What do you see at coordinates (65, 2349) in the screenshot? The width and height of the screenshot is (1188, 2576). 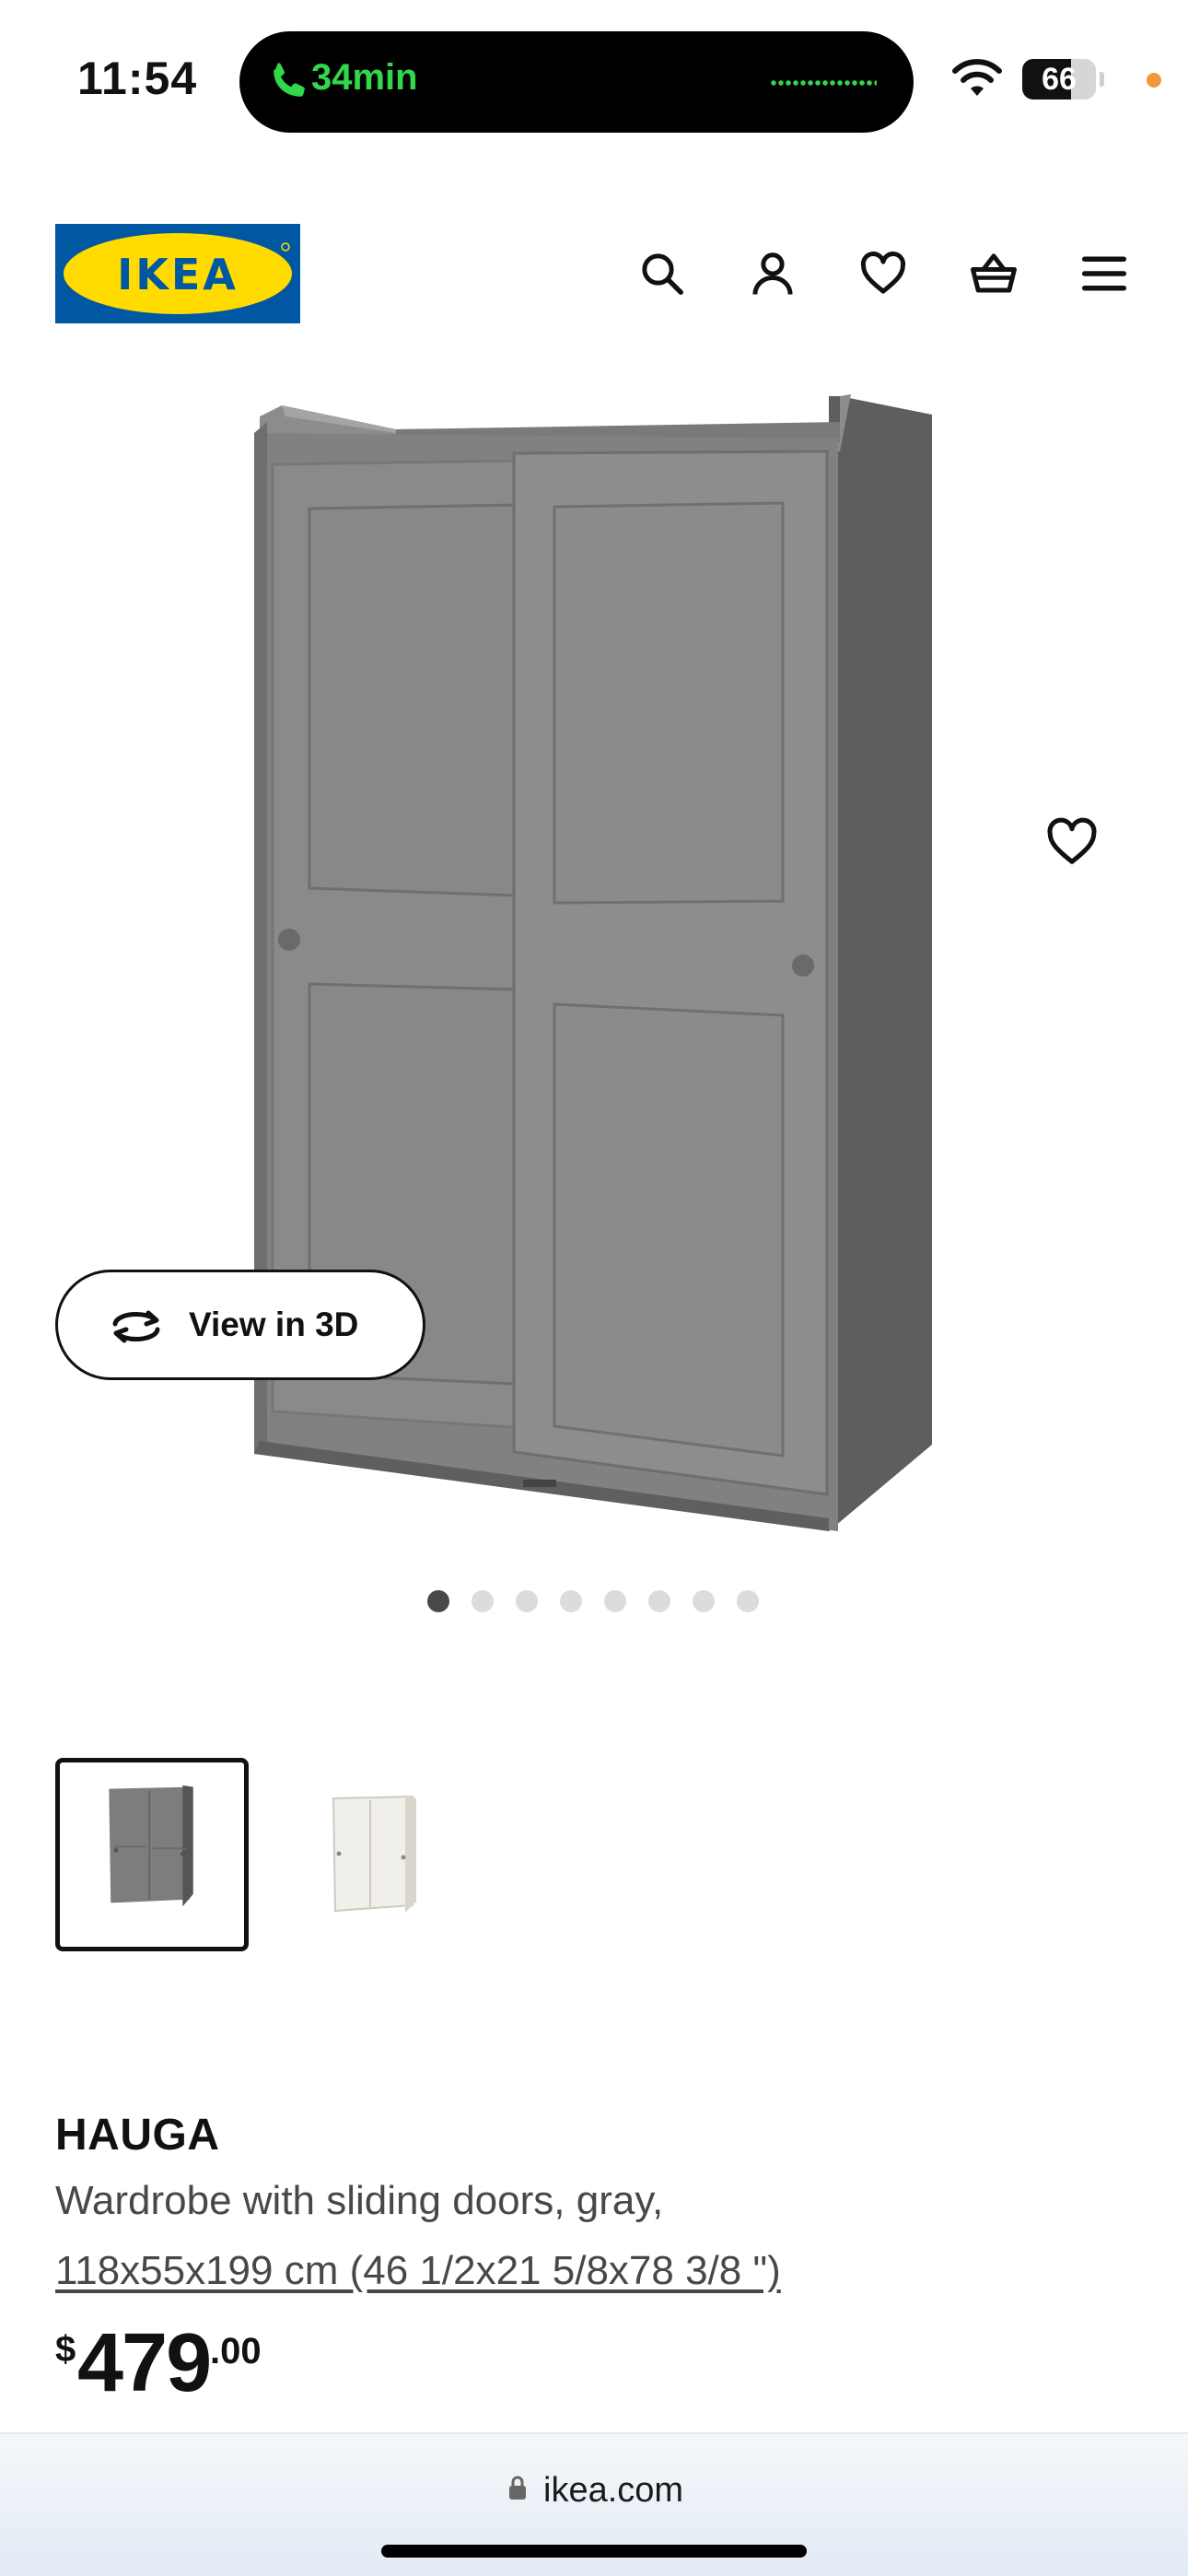 I see `price-currency: $` at bounding box center [65, 2349].